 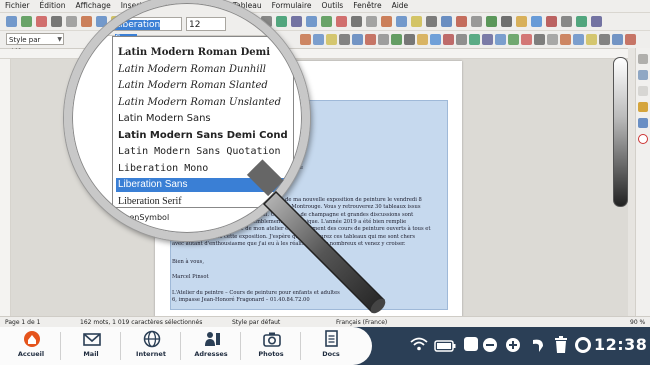 What do you see at coordinates (513, 347) in the screenshot?
I see `zoom-in-icon` at bounding box center [513, 347].